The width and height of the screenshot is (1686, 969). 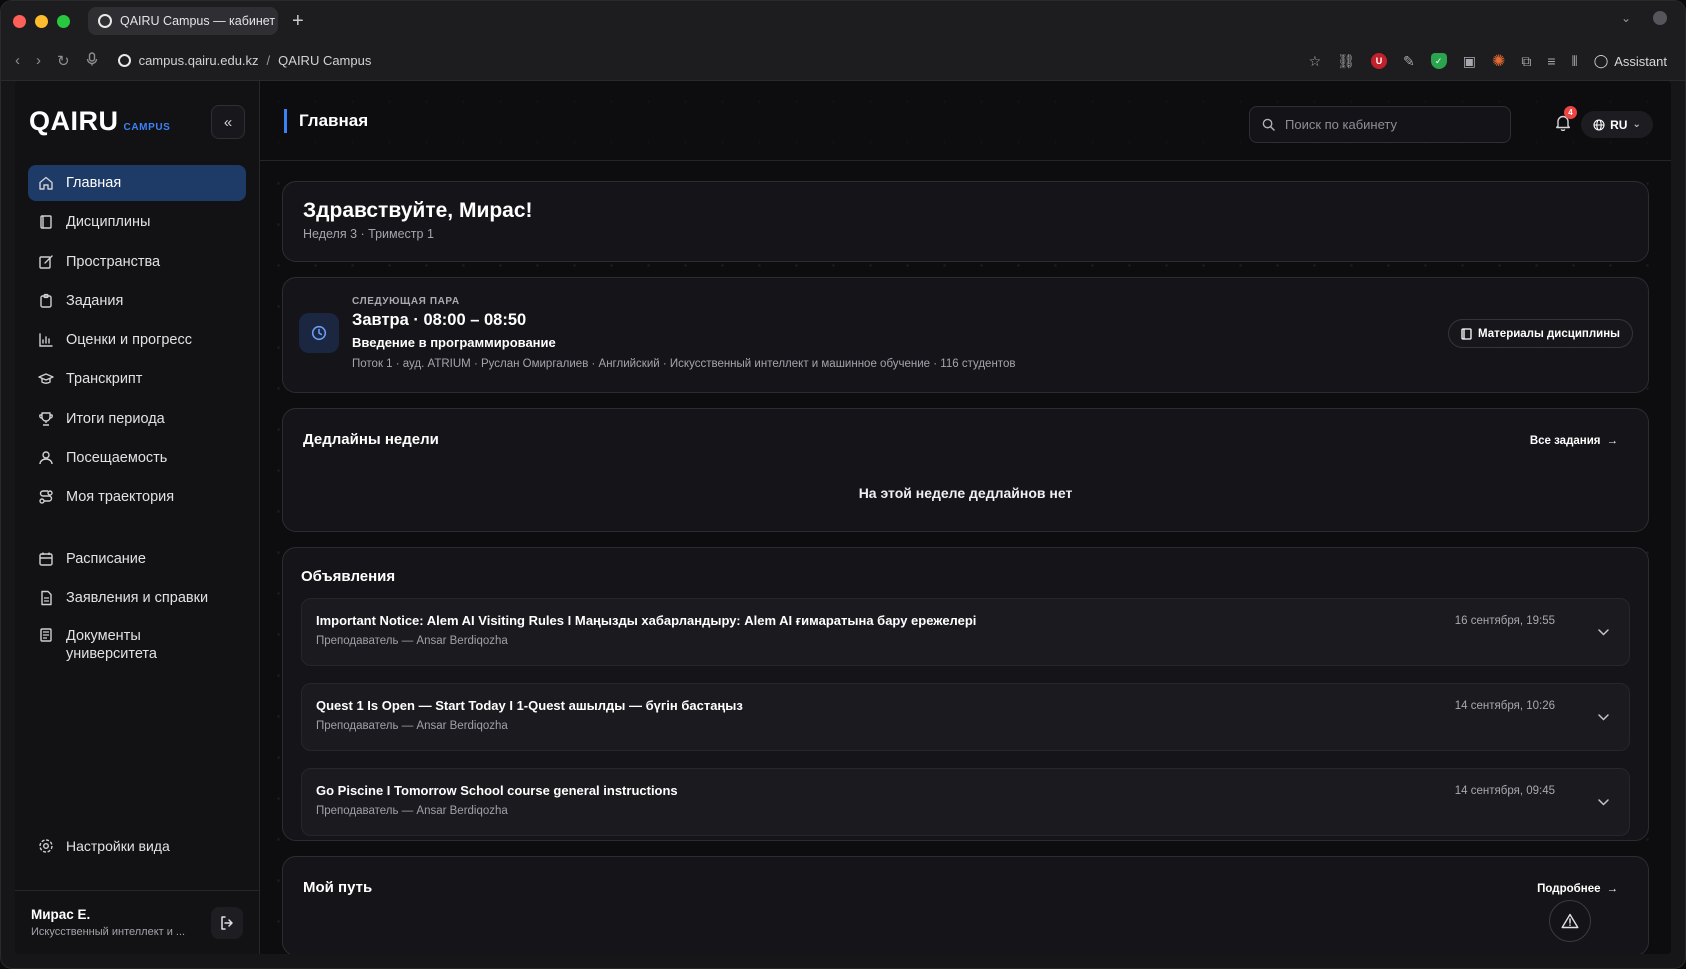 What do you see at coordinates (1630, 61) in the screenshot?
I see `assistant-button: ◯ Assistant` at bounding box center [1630, 61].